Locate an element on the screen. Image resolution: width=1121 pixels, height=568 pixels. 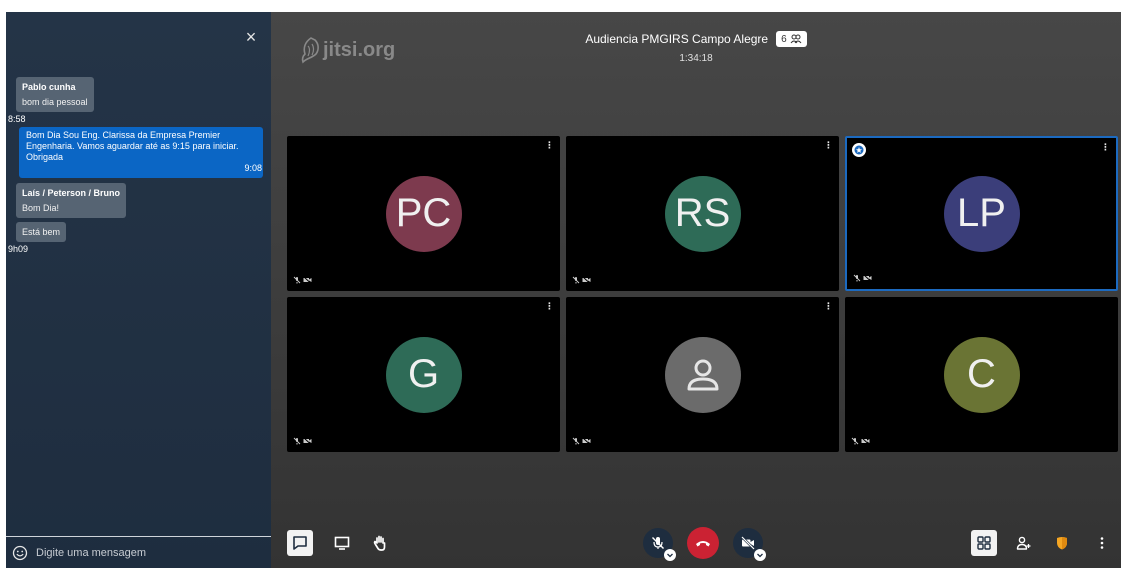
participant-tile: C is located at coordinates (981, 374).